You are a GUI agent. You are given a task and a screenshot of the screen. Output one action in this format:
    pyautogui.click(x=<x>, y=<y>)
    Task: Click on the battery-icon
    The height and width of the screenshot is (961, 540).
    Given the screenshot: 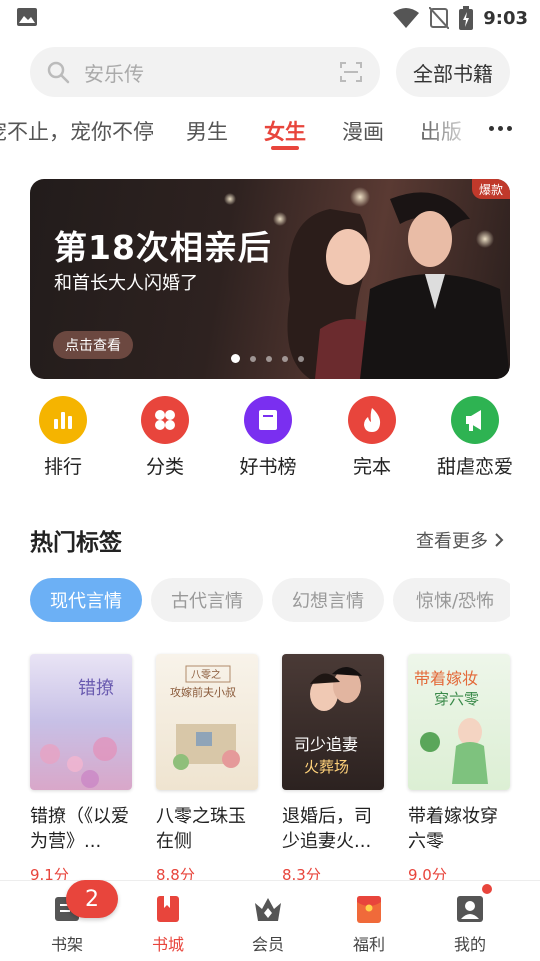 What is the action you would take?
    pyautogui.click(x=466, y=18)
    